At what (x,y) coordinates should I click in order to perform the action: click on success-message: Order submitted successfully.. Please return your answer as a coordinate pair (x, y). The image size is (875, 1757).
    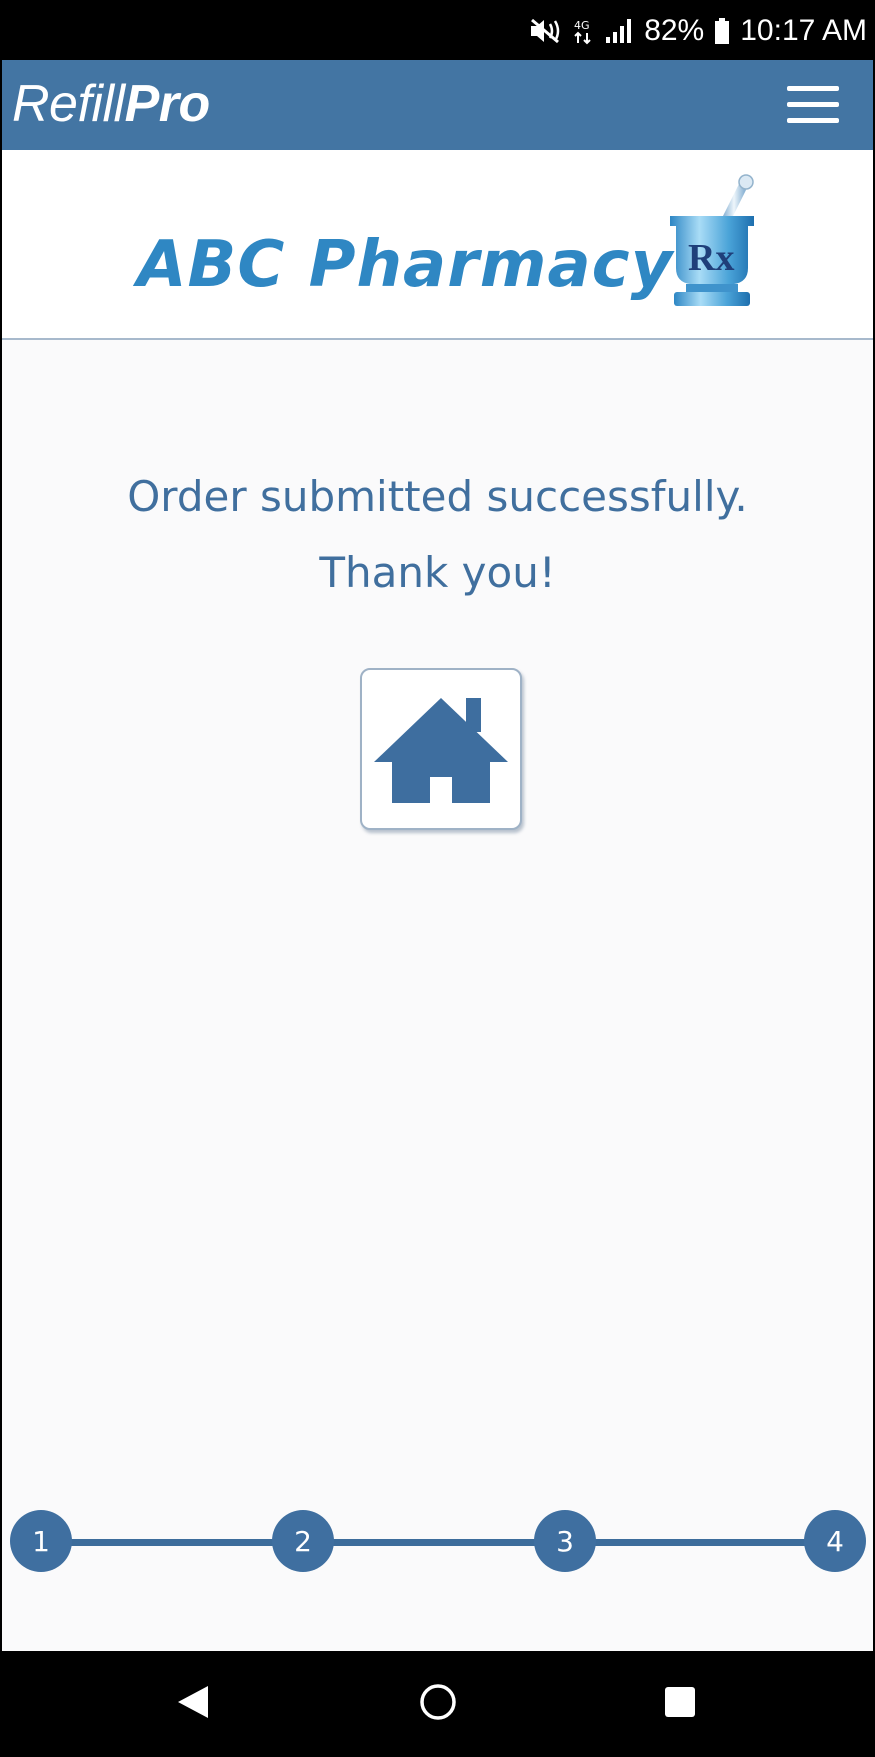
    Looking at the image, I should click on (437, 496).